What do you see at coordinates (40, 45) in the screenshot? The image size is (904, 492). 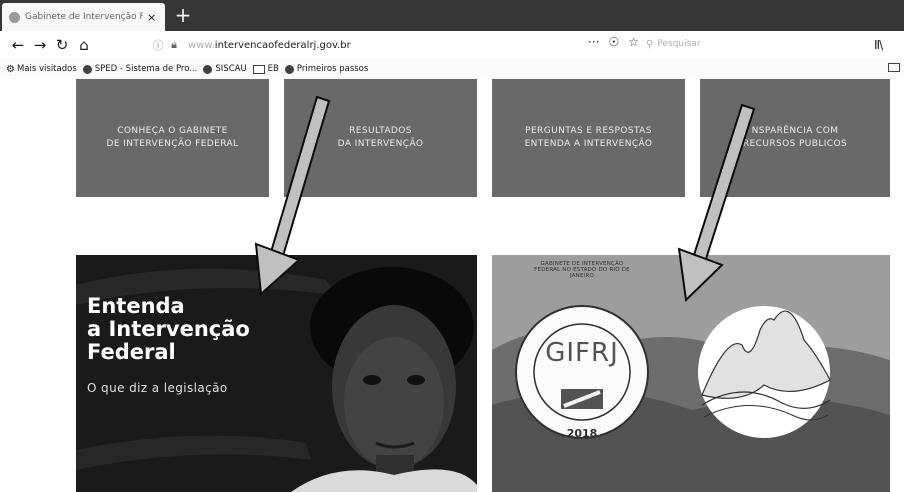 I see `forward-arrow-icon: →` at bounding box center [40, 45].